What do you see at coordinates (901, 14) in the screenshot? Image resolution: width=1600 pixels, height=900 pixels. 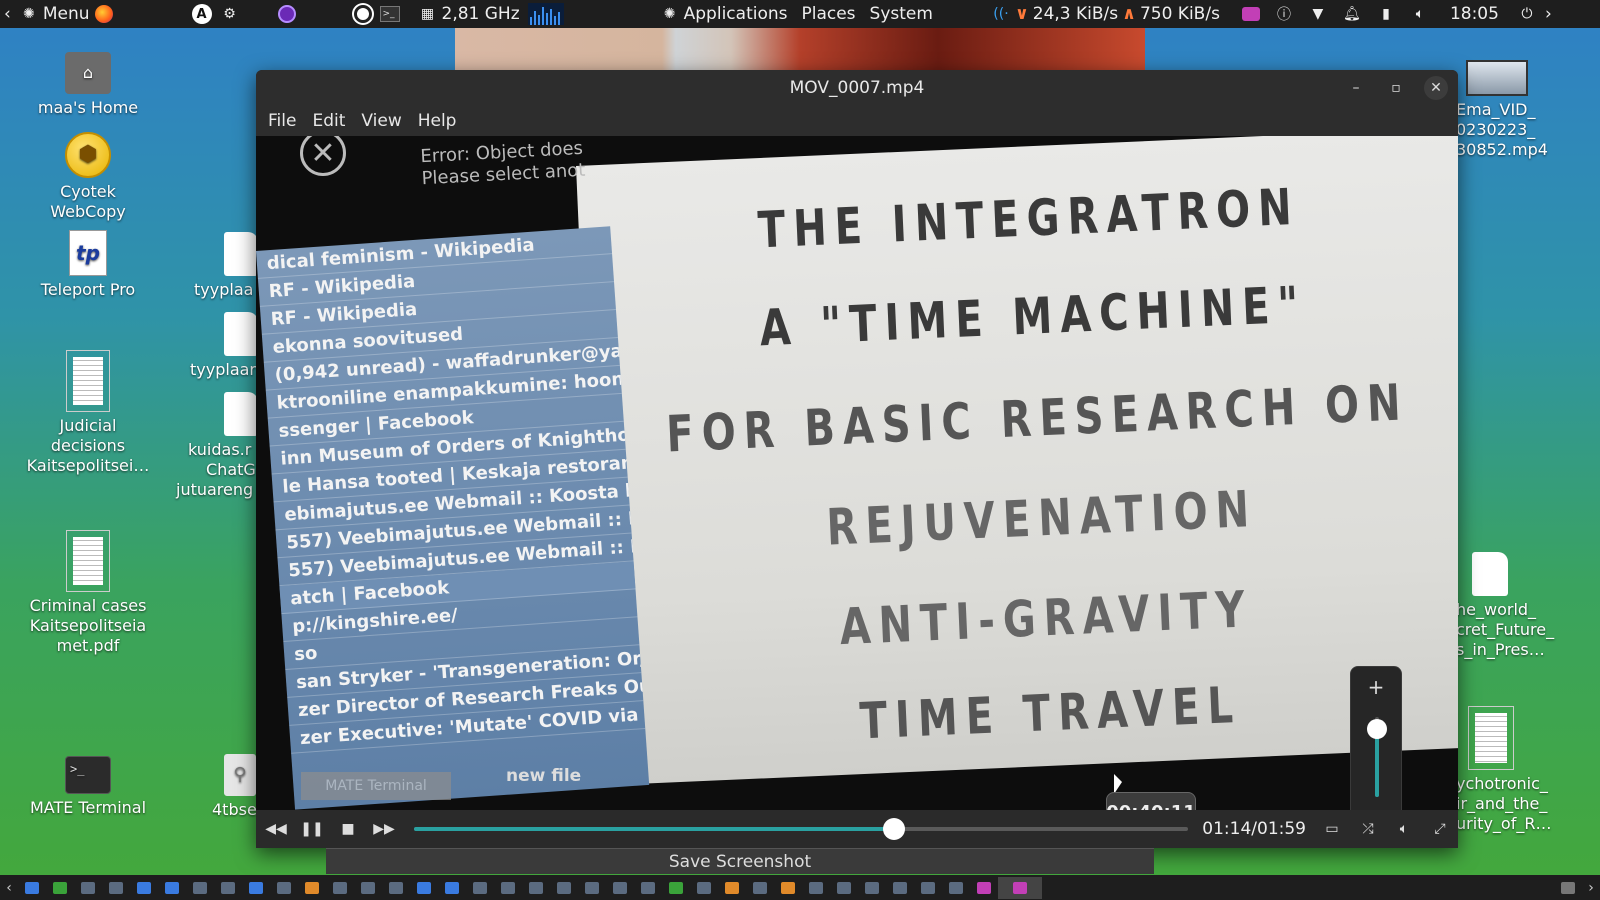 I see `system-menu: System` at bounding box center [901, 14].